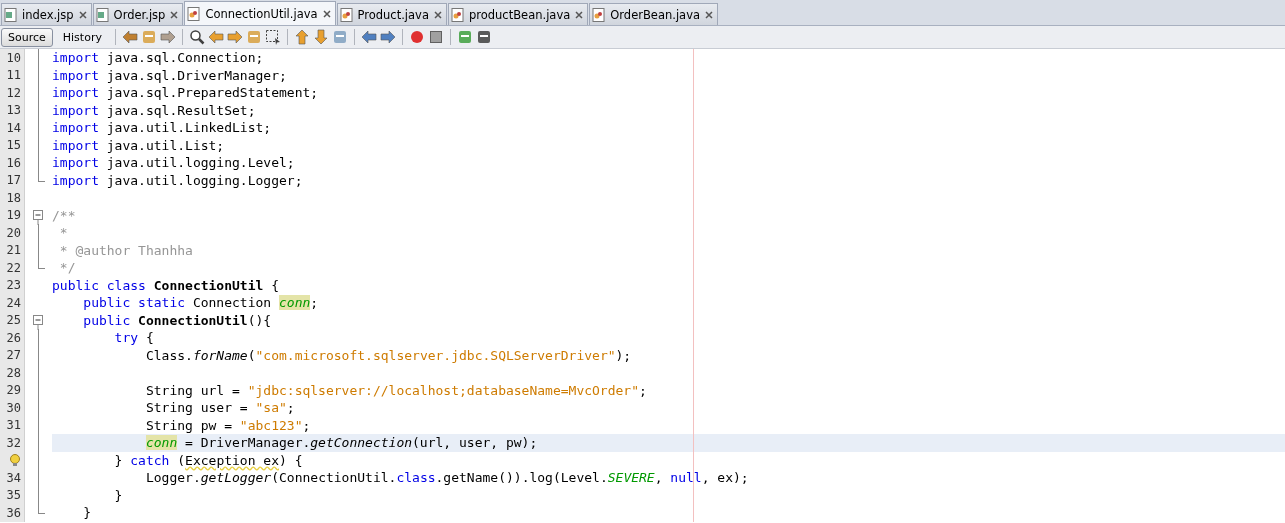  What do you see at coordinates (13, 180) in the screenshot?
I see `line-number: 17` at bounding box center [13, 180].